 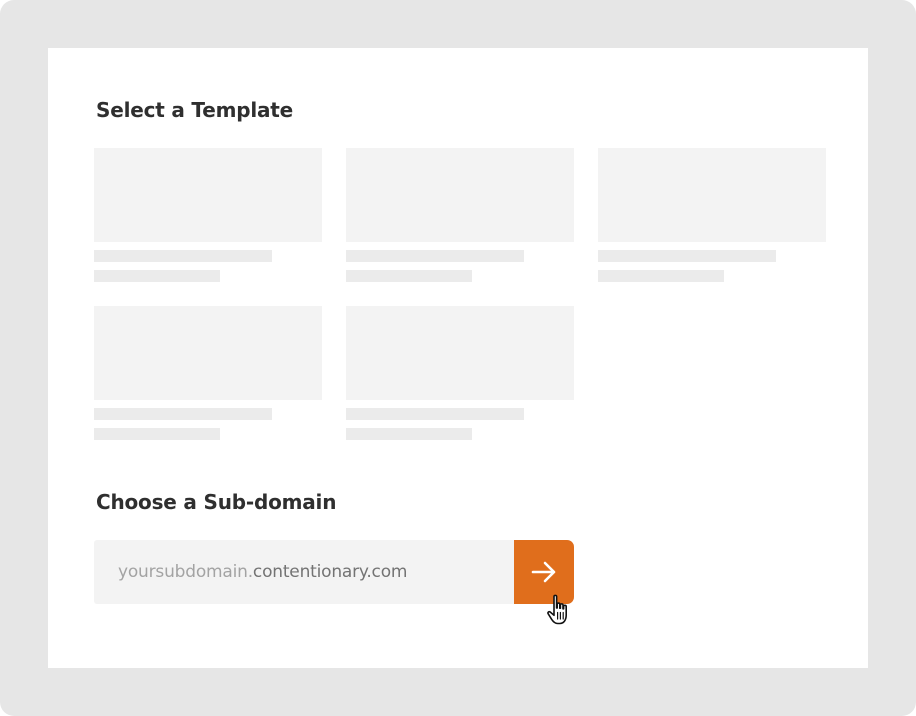 I want to click on choose-subdomain-heading: Choose a Sub-domain, so click(x=216, y=502).